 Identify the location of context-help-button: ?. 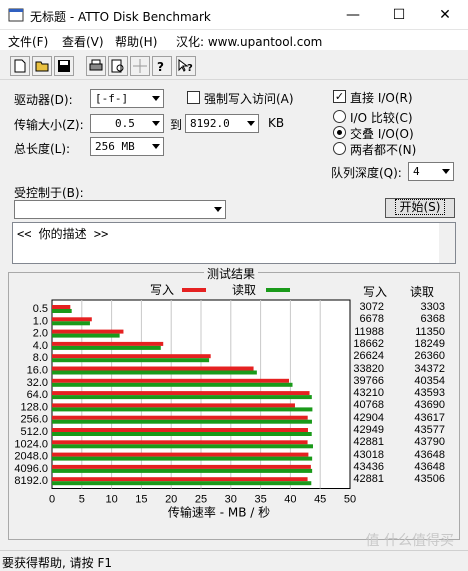
(186, 66).